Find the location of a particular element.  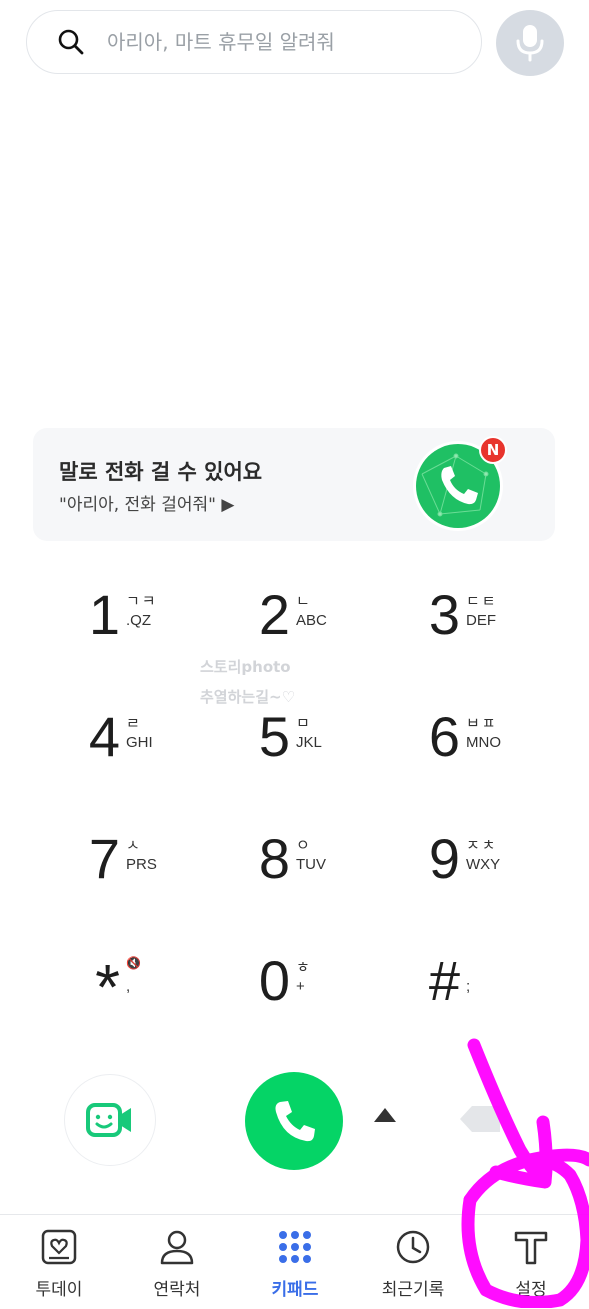

key-korean: ㅇ is located at coordinates (304, 845).